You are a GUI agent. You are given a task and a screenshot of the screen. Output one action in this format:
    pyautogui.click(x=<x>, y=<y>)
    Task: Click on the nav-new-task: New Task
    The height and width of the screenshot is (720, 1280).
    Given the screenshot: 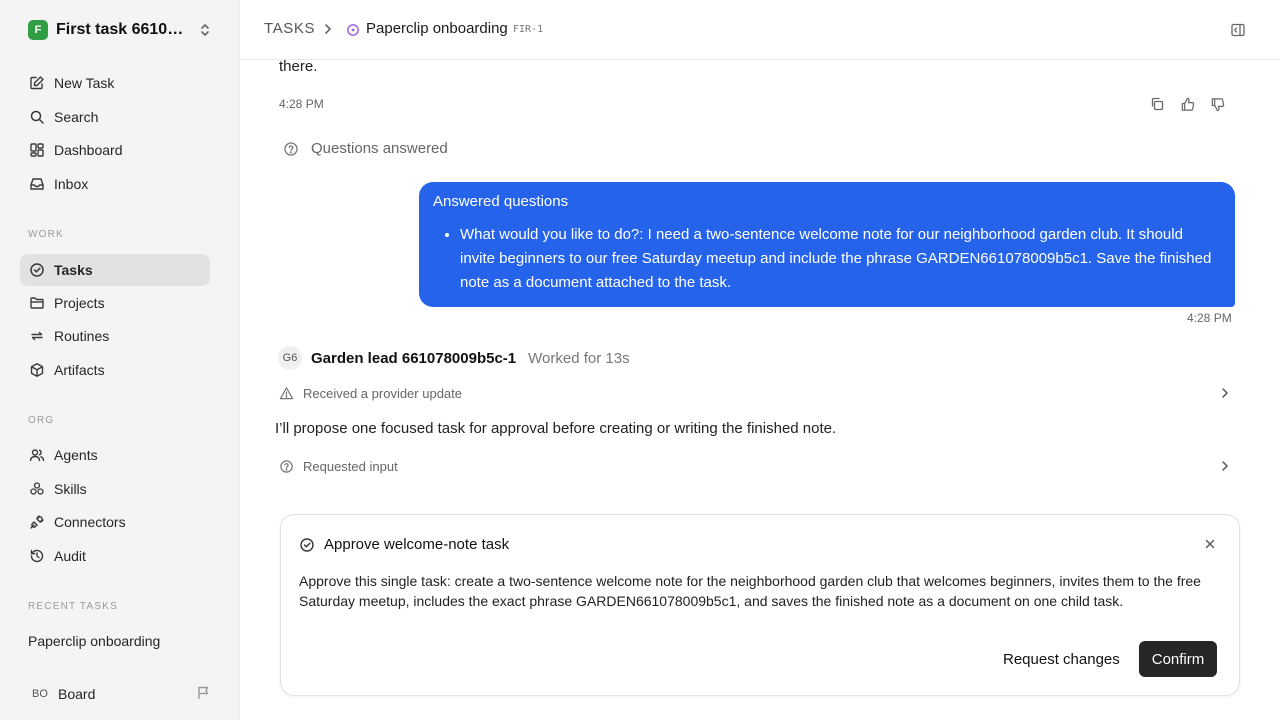 What is the action you would take?
    pyautogui.click(x=115, y=83)
    